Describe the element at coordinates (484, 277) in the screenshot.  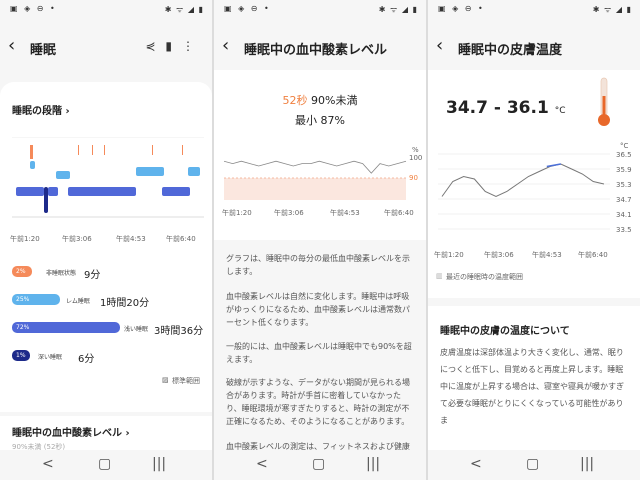
I see `legend-label: 最近の睡眠時の温度範囲` at that location.